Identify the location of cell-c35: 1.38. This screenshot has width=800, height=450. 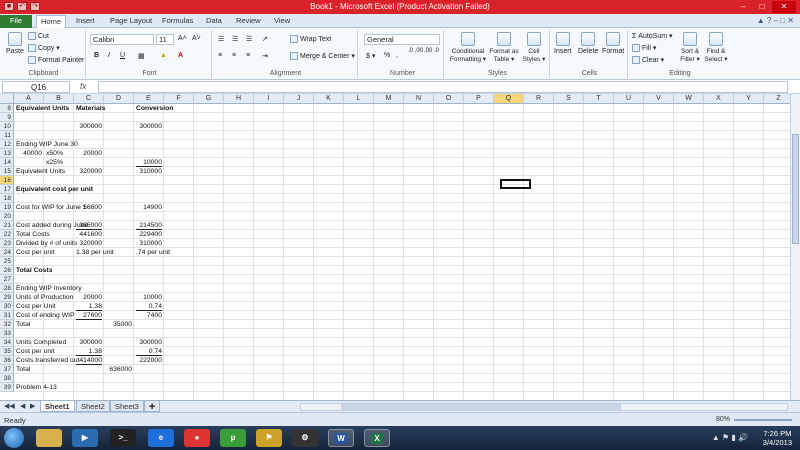
(89, 351).